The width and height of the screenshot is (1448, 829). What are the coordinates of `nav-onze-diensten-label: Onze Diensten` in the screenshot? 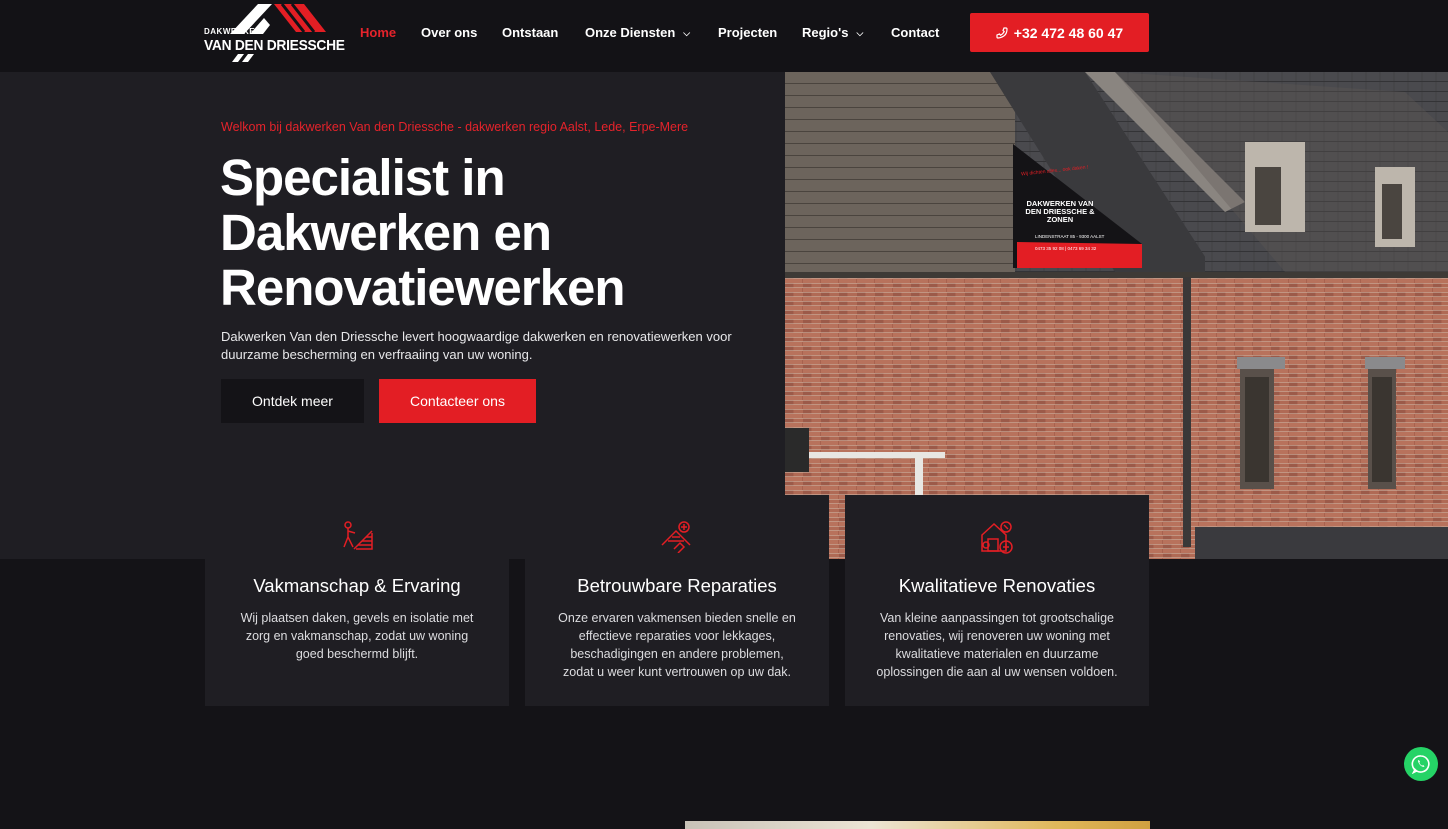 It's located at (630, 32).